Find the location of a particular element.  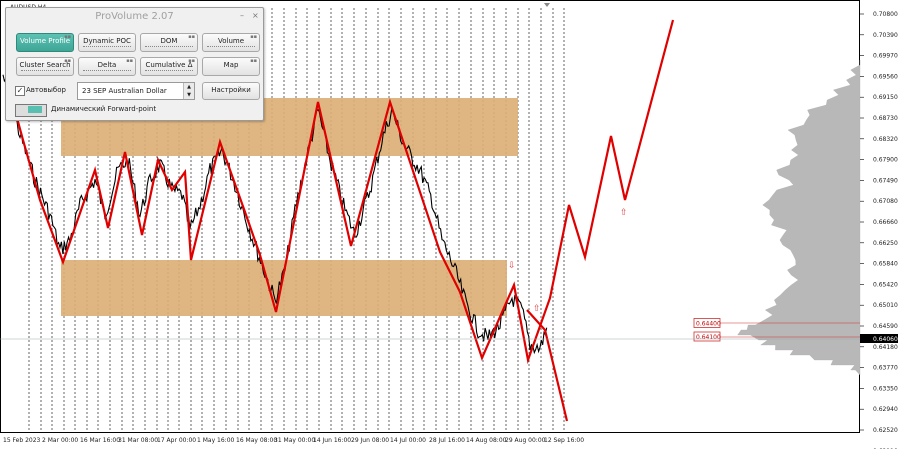

volume-profile-button: ▪▪ Volume Profile is located at coordinates (45, 42).